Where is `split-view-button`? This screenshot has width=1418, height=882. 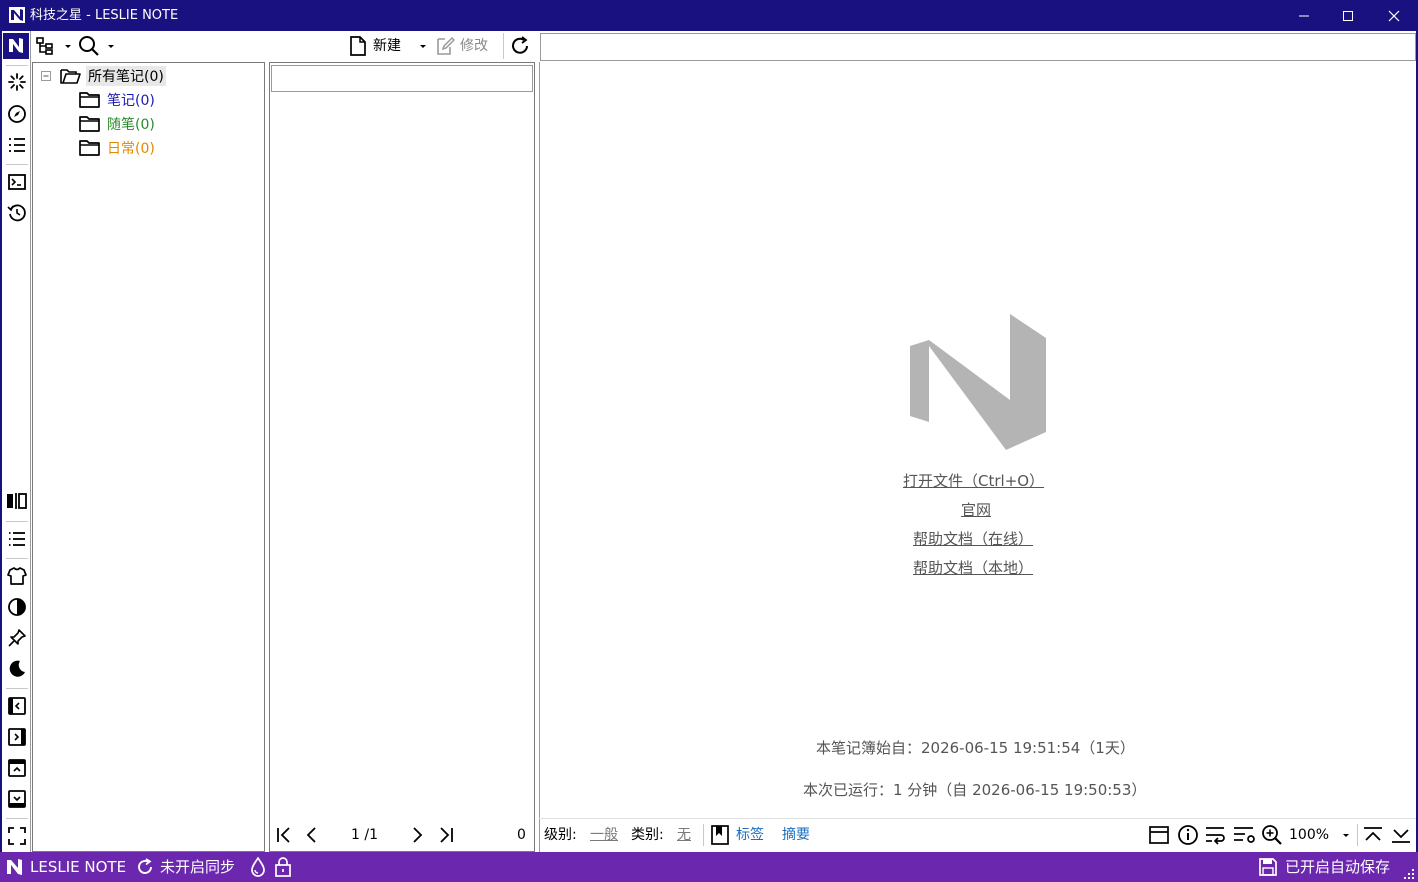 split-view-button is located at coordinates (17, 501).